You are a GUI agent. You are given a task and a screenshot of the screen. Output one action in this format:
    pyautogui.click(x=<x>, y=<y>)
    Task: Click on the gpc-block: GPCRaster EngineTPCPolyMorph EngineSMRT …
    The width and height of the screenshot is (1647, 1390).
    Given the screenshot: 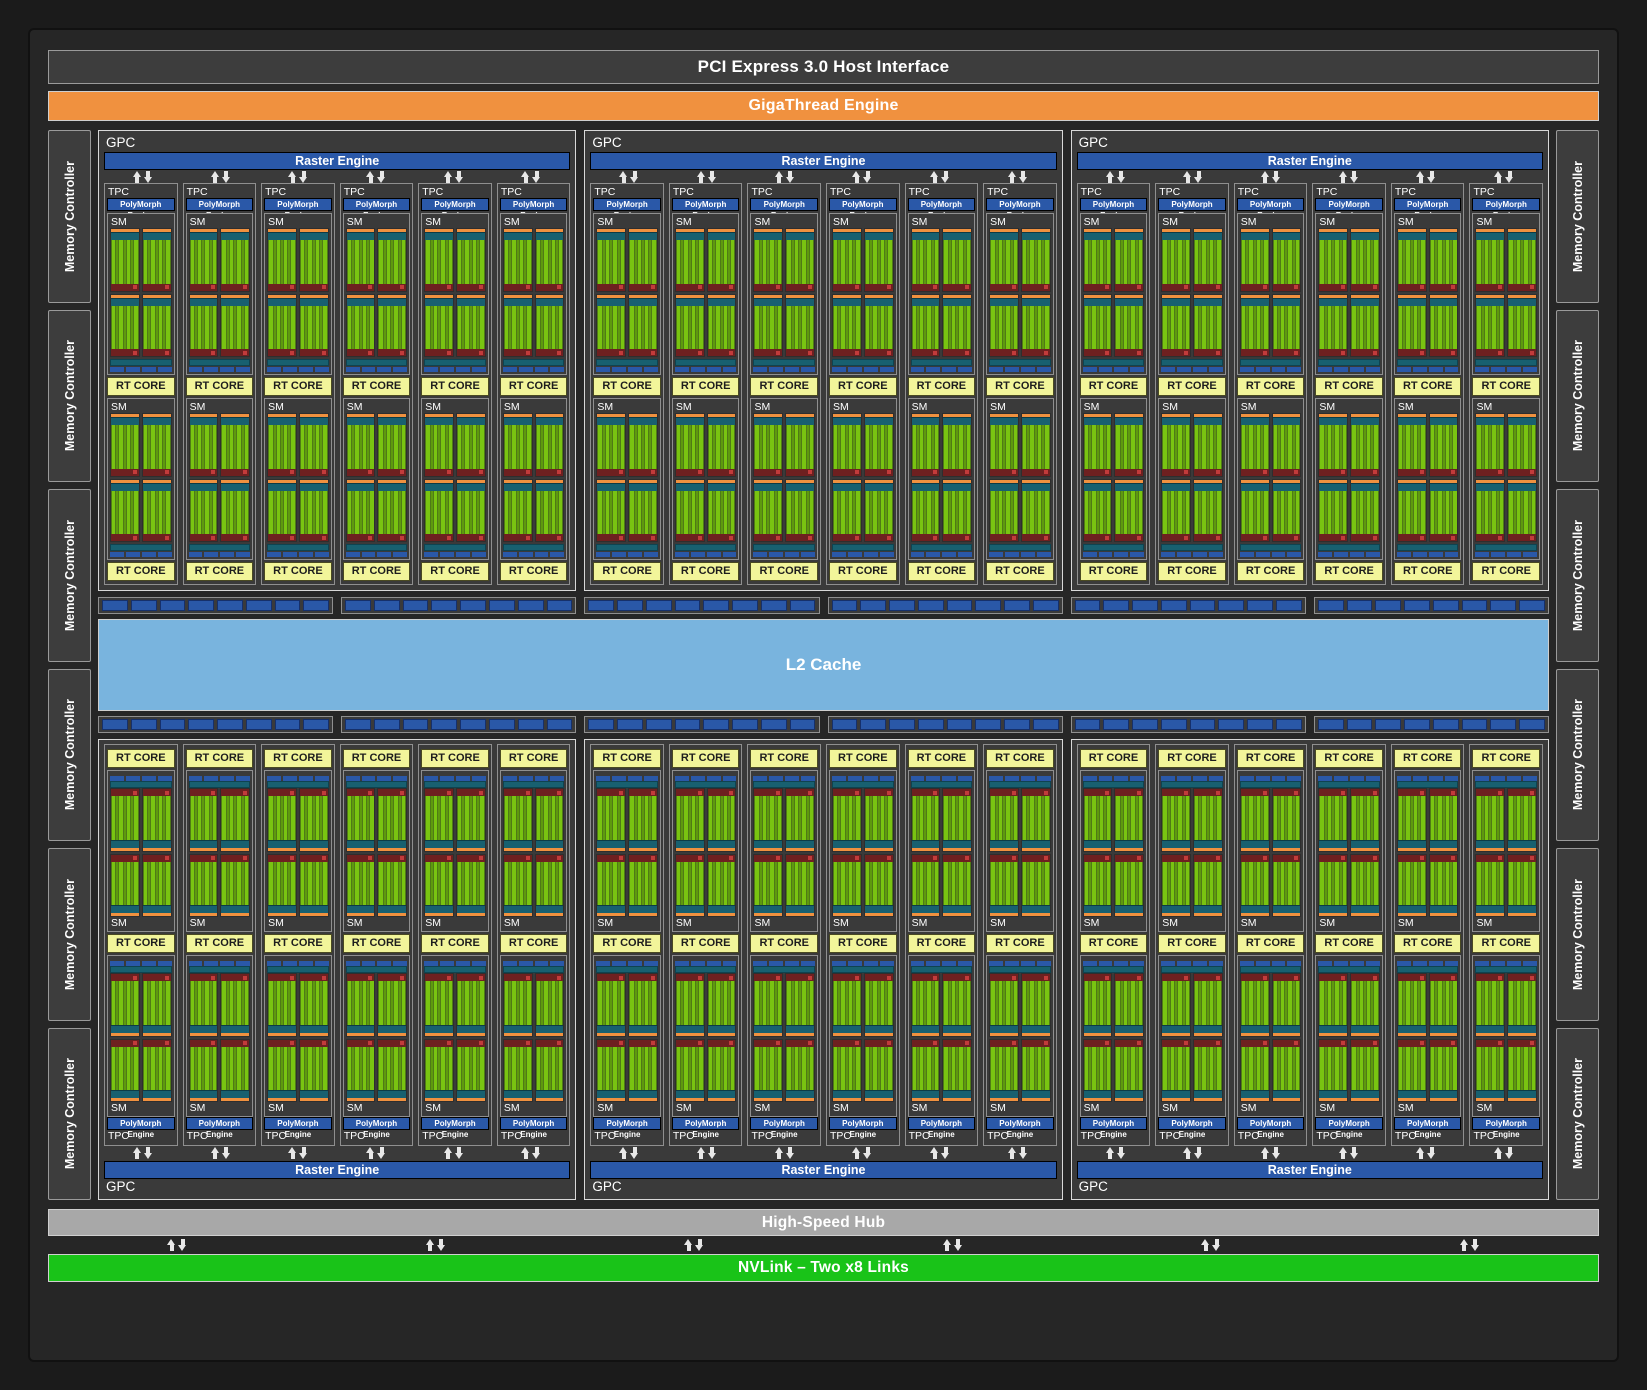 What is the action you would take?
    pyautogui.click(x=337, y=360)
    